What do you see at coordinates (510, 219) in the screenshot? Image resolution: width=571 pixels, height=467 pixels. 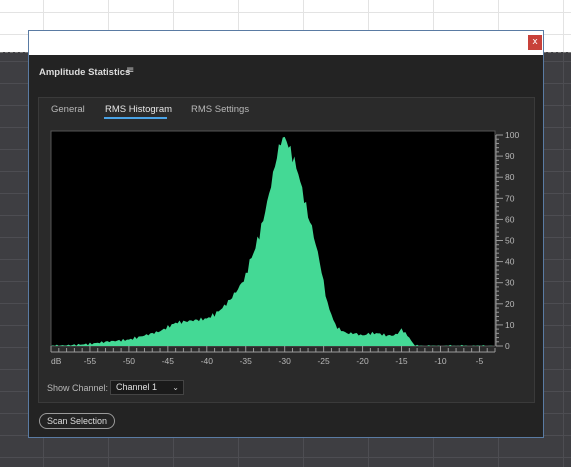 I see `y-tick-label: 60` at bounding box center [510, 219].